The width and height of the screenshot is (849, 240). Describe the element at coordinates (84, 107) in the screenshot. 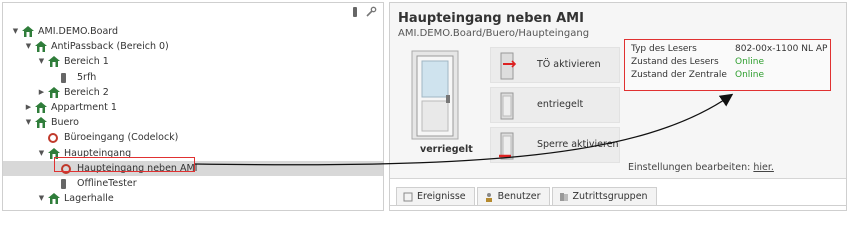

I see `tree-node-label: Appartment 1` at that location.